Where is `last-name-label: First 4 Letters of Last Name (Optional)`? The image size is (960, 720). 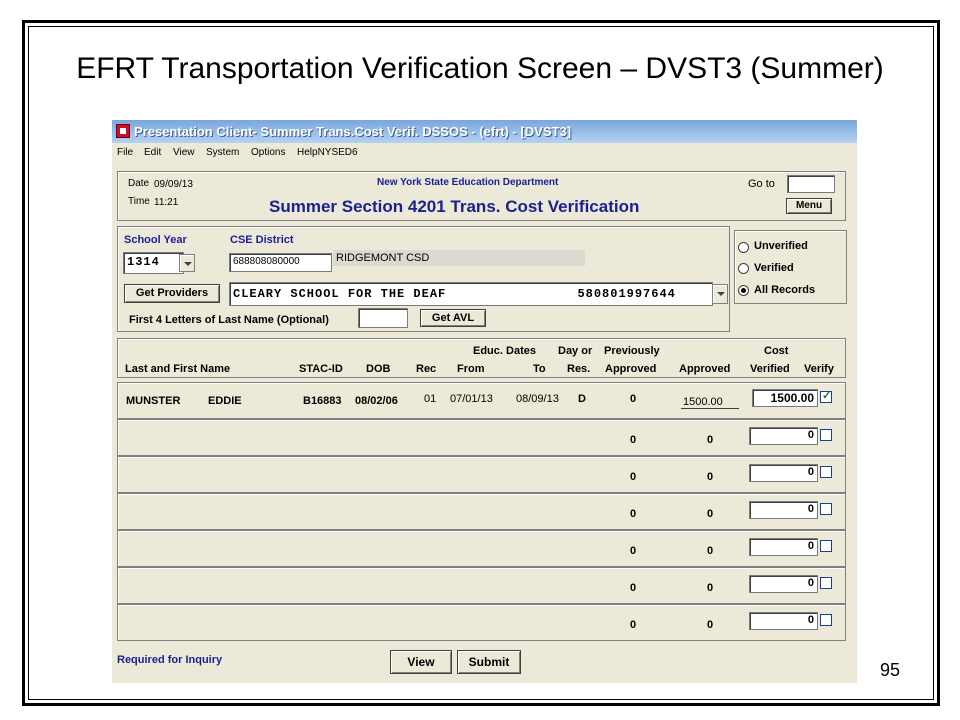
last-name-label: First 4 Letters of Last Name (Optional) is located at coordinates (229, 320).